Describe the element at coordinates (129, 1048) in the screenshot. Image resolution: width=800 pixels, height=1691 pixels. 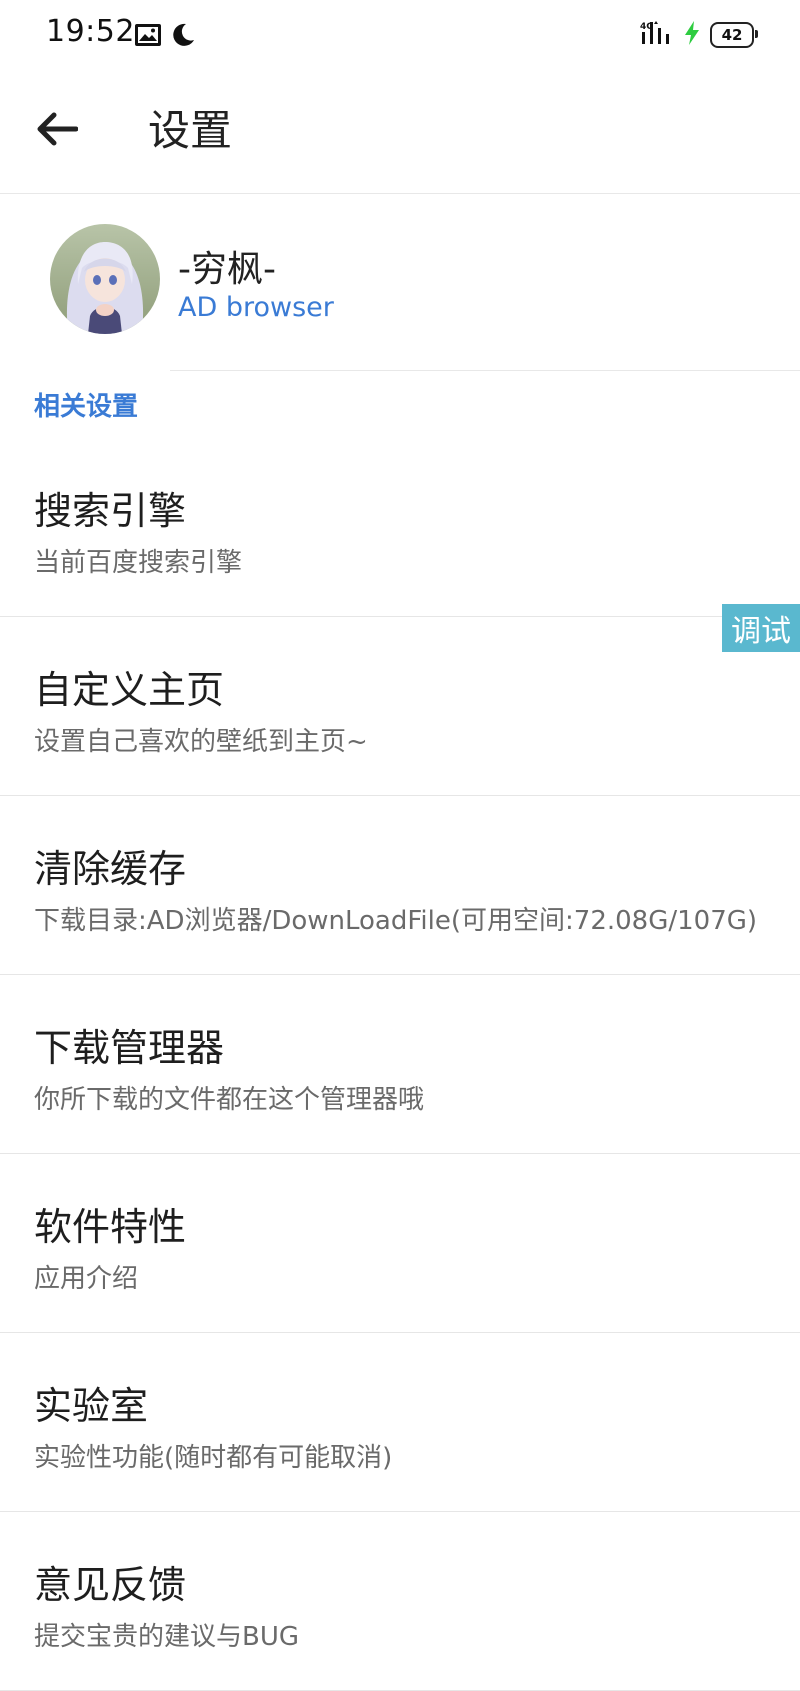
I see `item-title: 下载管理器` at that location.